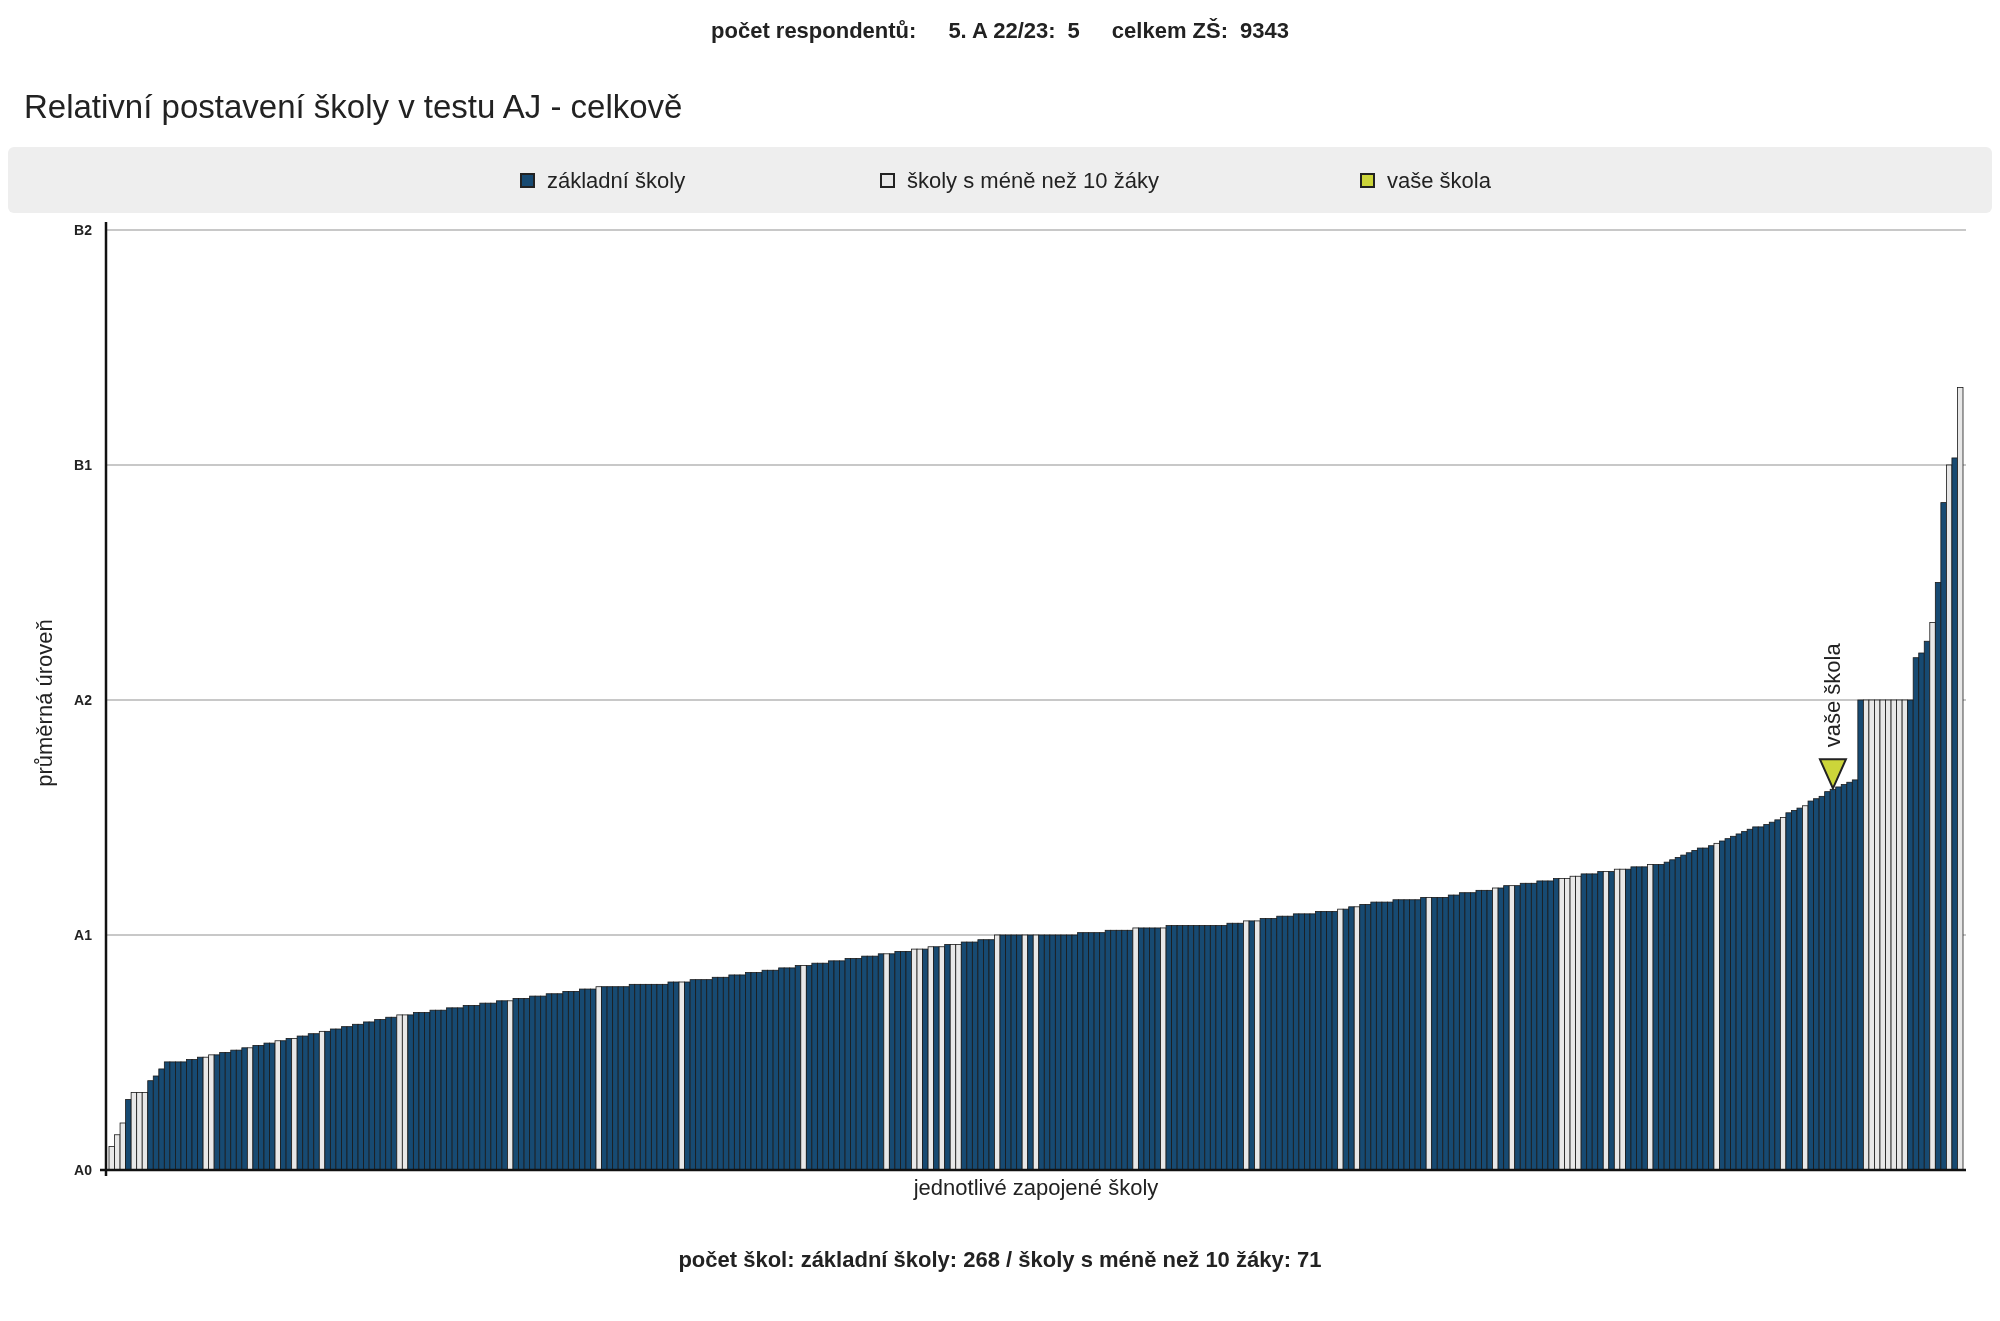 This screenshot has width=2000, height=1321. What do you see at coordinates (1439, 180) in the screenshot?
I see `legend-label: vaše škola` at bounding box center [1439, 180].